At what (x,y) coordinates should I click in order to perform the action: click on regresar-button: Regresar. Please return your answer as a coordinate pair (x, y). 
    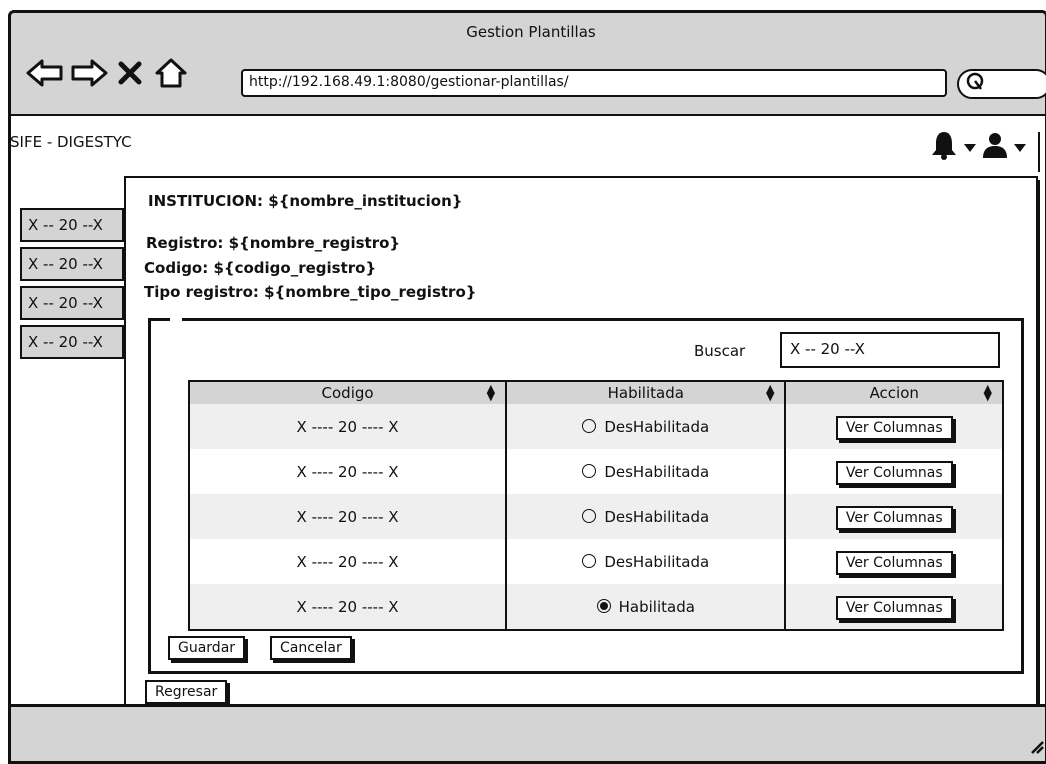
    Looking at the image, I should click on (186, 692).